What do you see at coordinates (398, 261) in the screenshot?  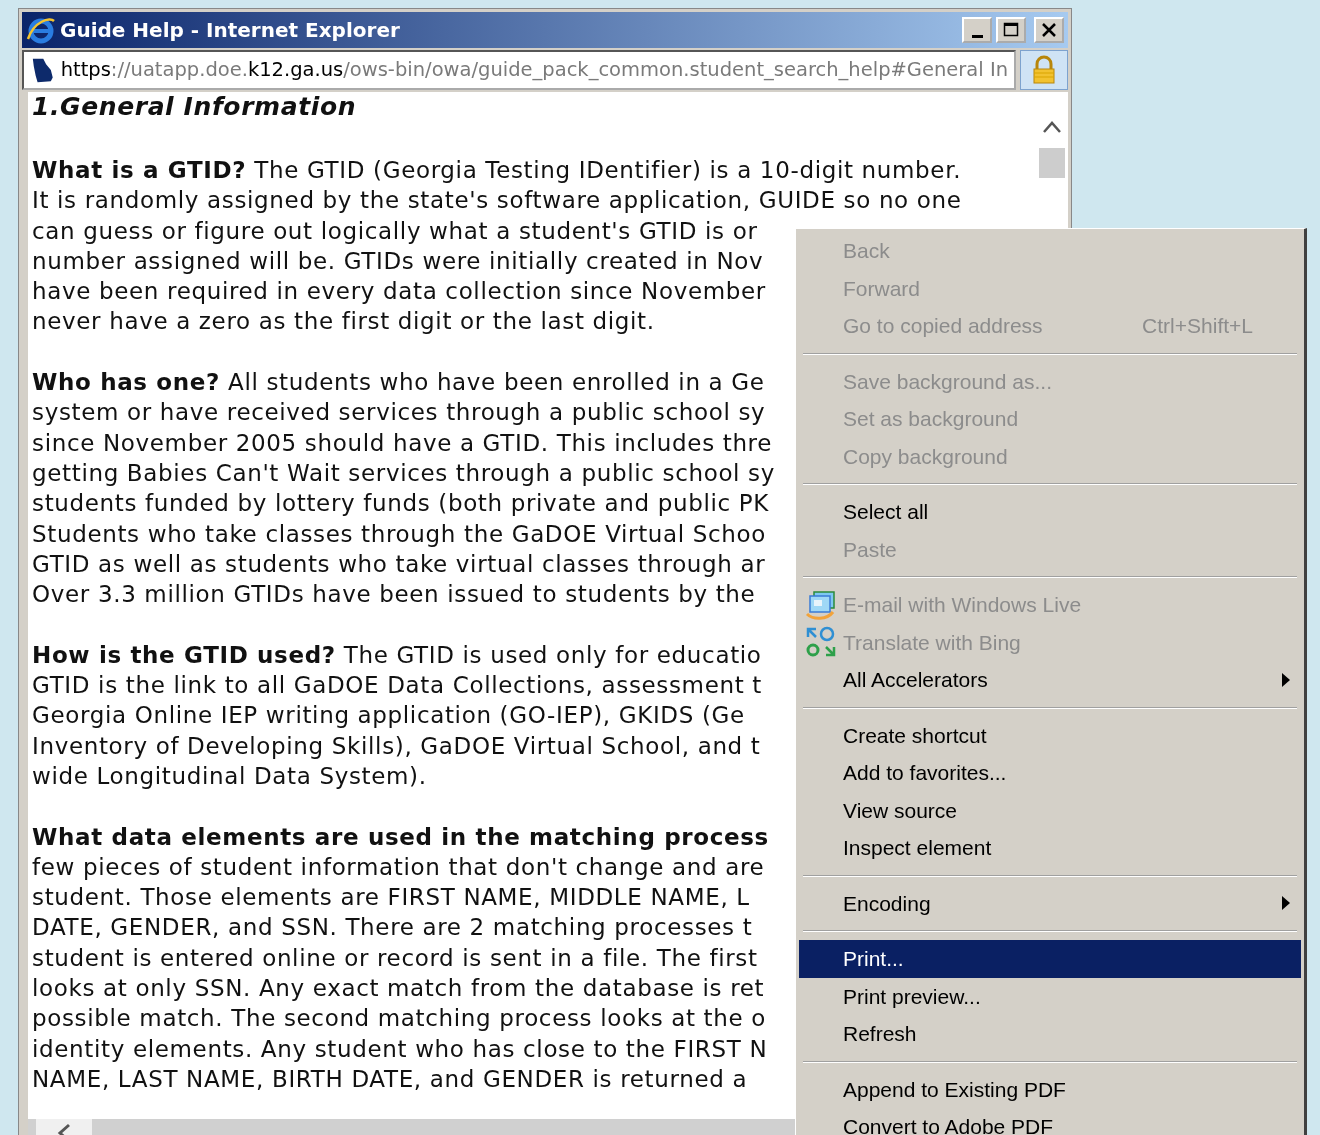 I see `paragraph-line: number assigned will be. GTIDs were initially created in Nov` at bounding box center [398, 261].